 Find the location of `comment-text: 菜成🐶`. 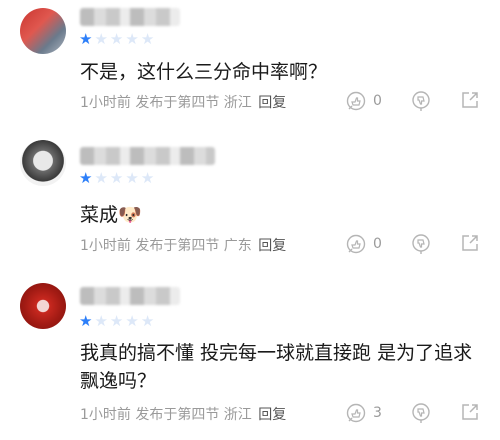

comment-text: 菜成🐶 is located at coordinates (111, 215).